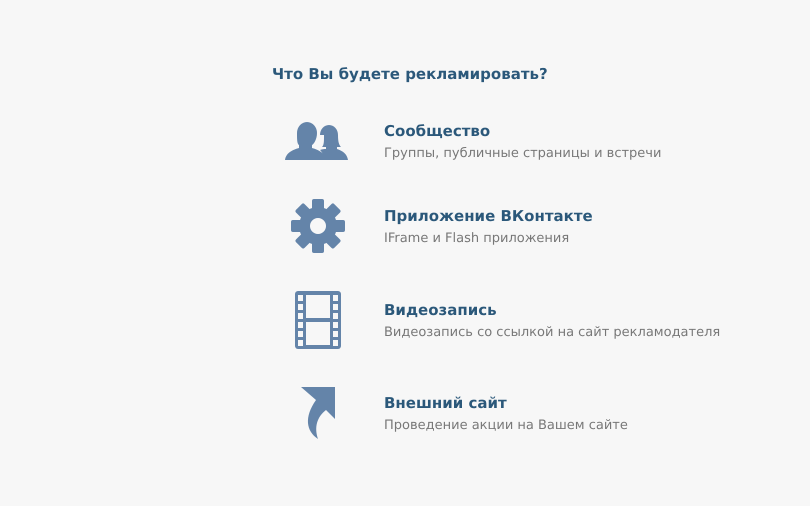 Image resolution: width=810 pixels, height=506 pixels. What do you see at coordinates (410, 74) in the screenshot?
I see `section-heading: Что Вы будете рекламировать?` at bounding box center [410, 74].